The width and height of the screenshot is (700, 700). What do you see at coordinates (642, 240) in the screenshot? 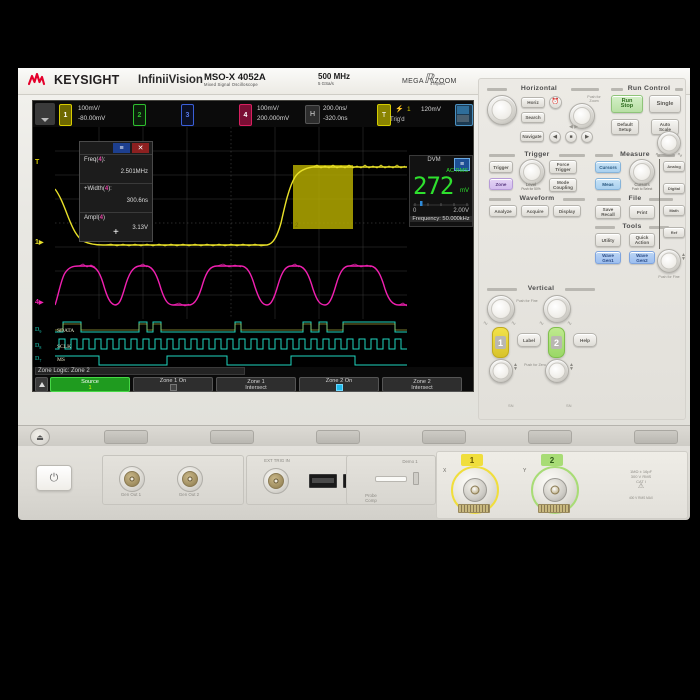
I see `quick-action-button: Quick Action` at bounding box center [642, 240].